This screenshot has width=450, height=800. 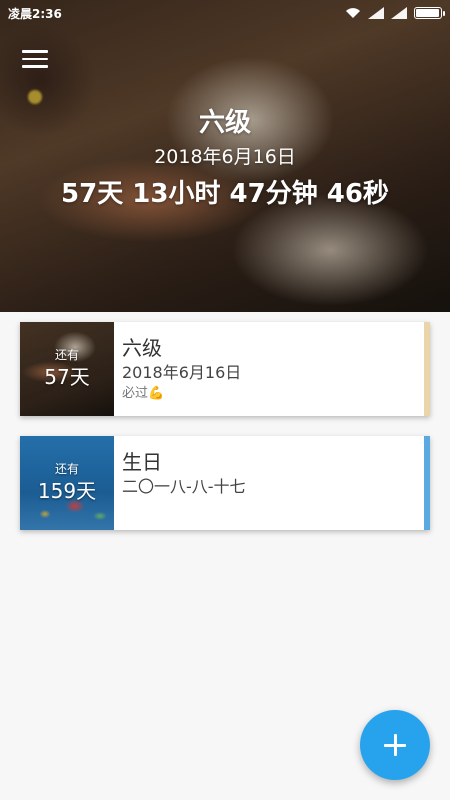 What do you see at coordinates (67, 377) in the screenshot?
I see `remaining-days: 57天` at bounding box center [67, 377].